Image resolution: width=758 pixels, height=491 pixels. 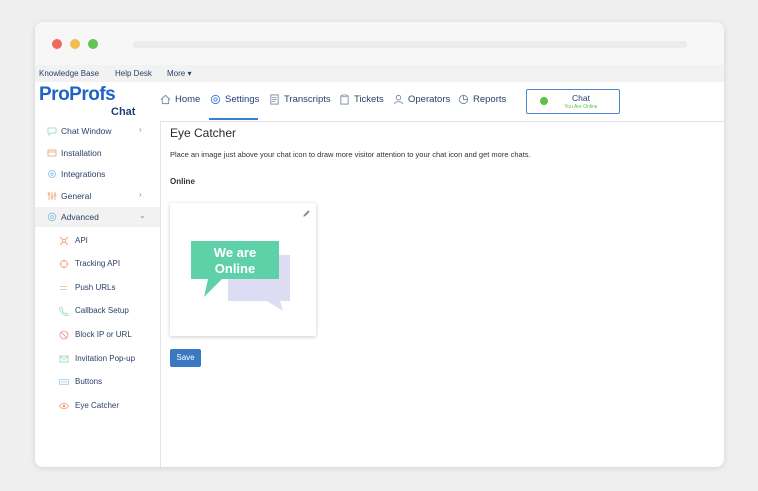 I want to click on help-desk-link: Help Desk, so click(x=133, y=73).